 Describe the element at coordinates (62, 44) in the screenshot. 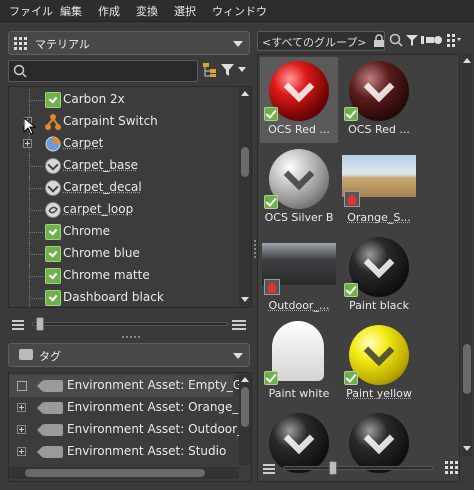

I see `material-type-label: マテリアル` at that location.